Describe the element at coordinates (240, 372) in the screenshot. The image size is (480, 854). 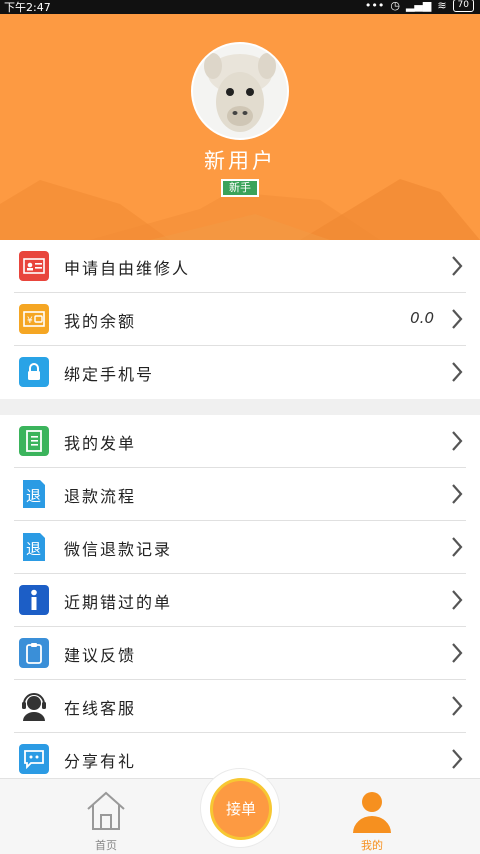
I see `menu-item-bind-phone: 绑定手机号` at that location.